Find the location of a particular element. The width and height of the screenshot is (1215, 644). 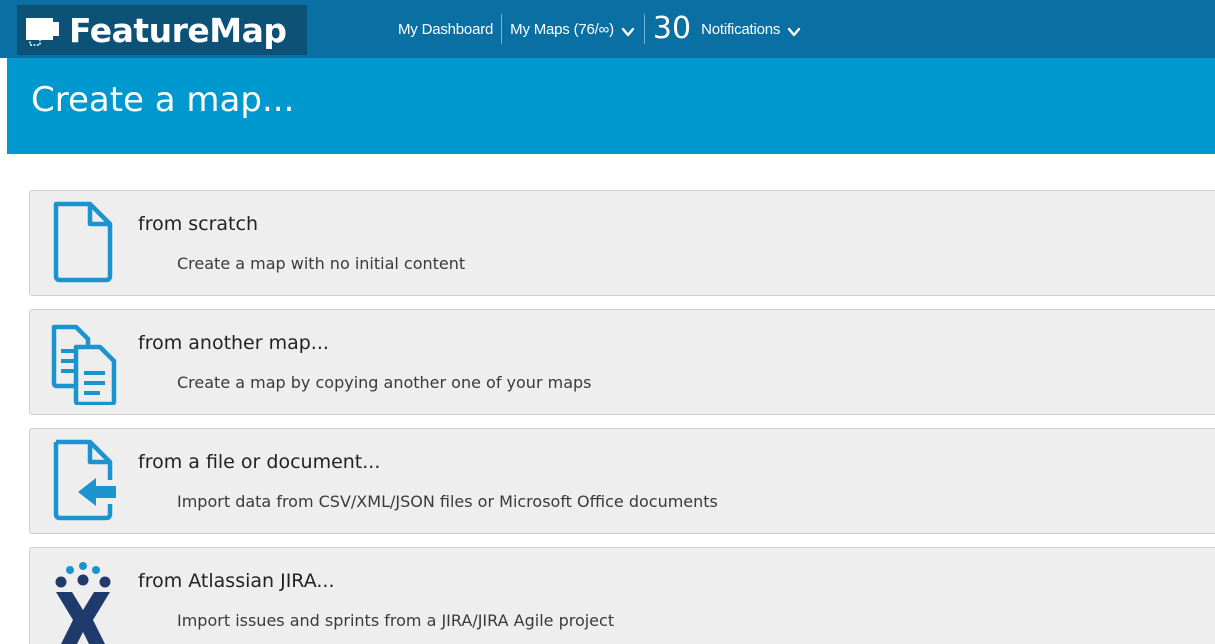

option-description: Create a map with no initial content is located at coordinates (321, 263).